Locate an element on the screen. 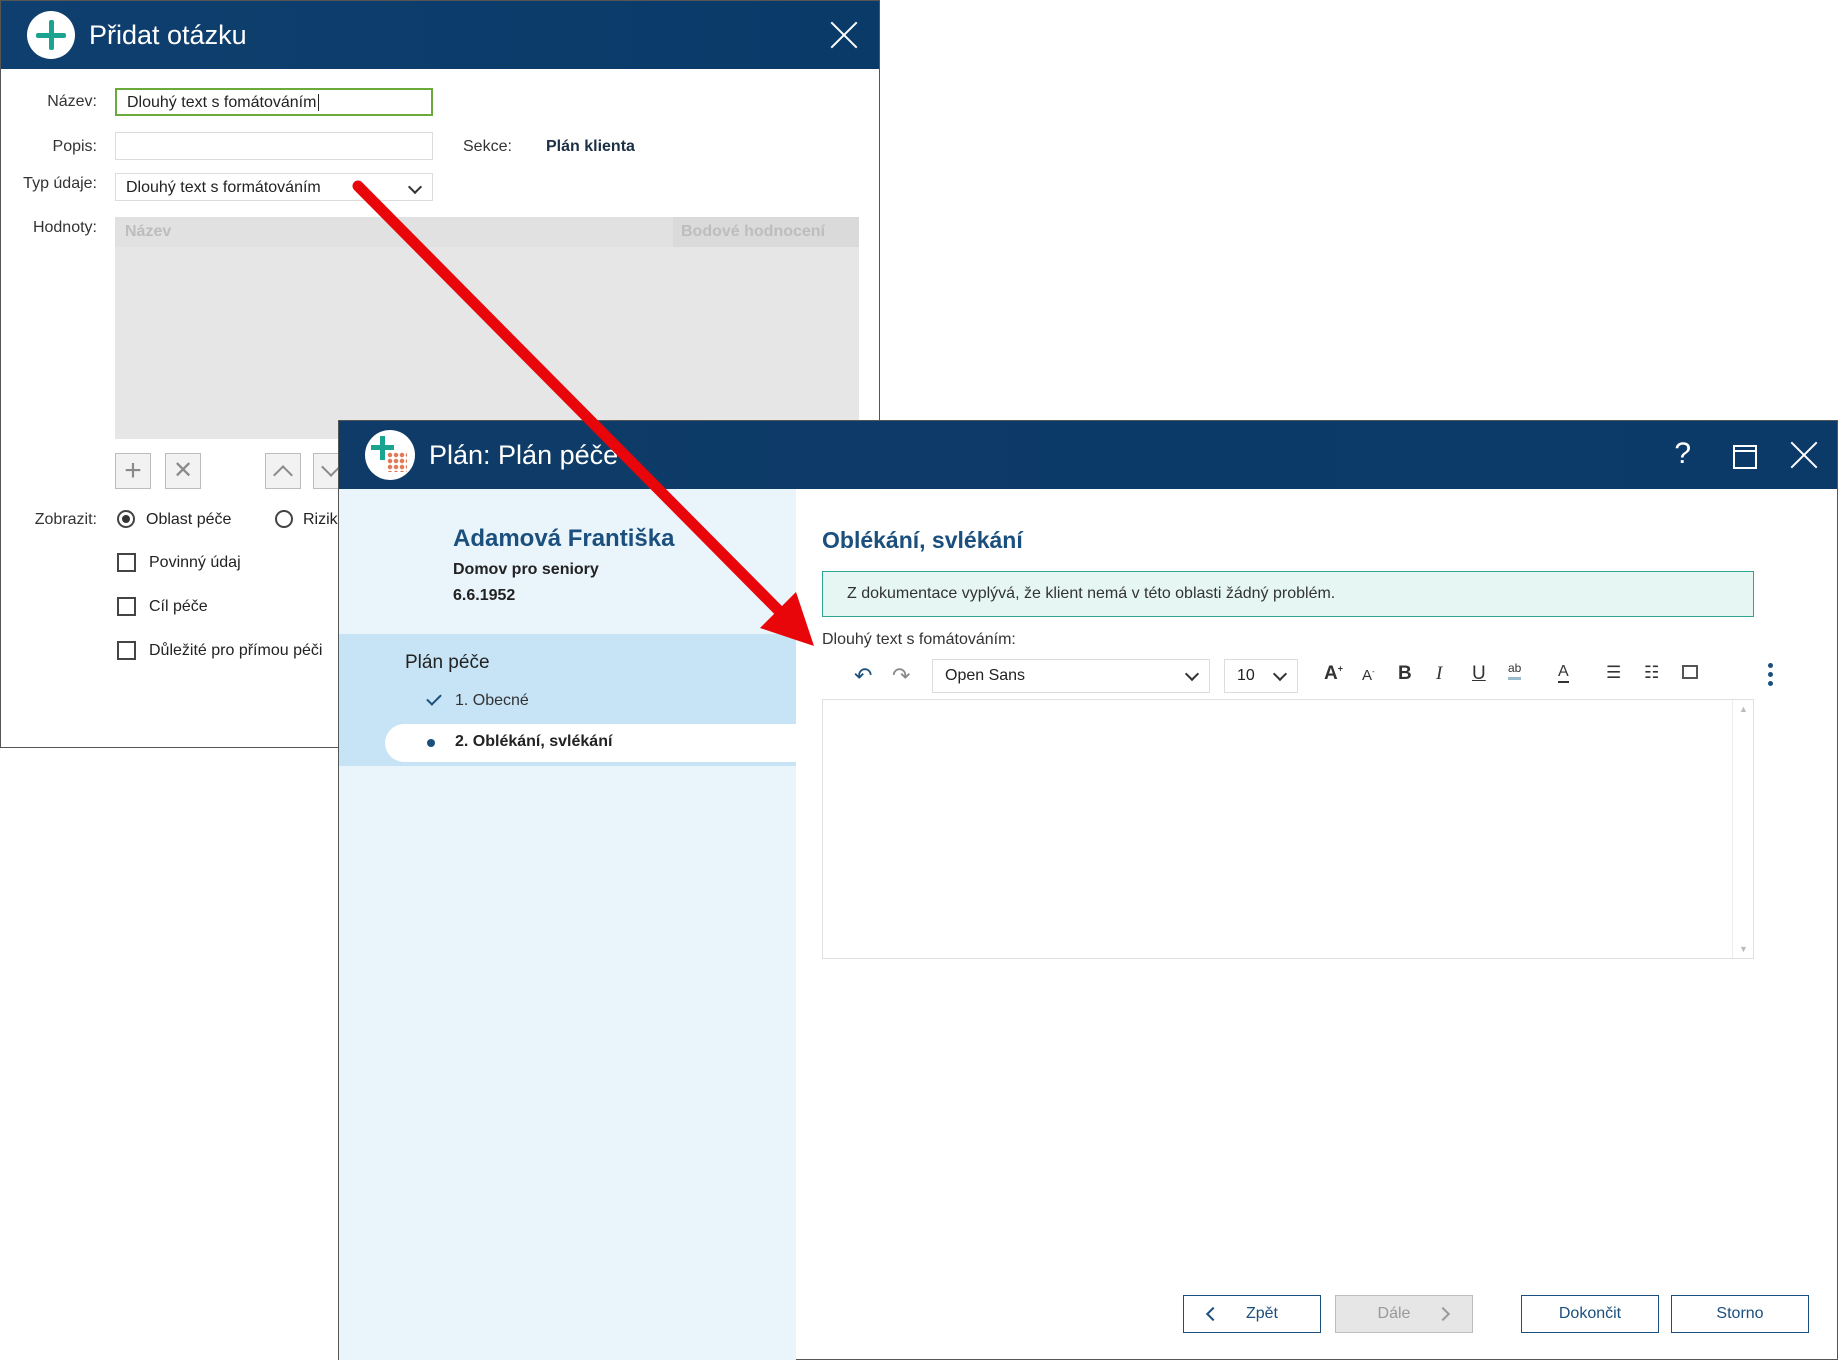 This screenshot has width=1838, height=1360. nav-item-oblekani-label: 2. Oblékání, svlékání is located at coordinates (534, 741).